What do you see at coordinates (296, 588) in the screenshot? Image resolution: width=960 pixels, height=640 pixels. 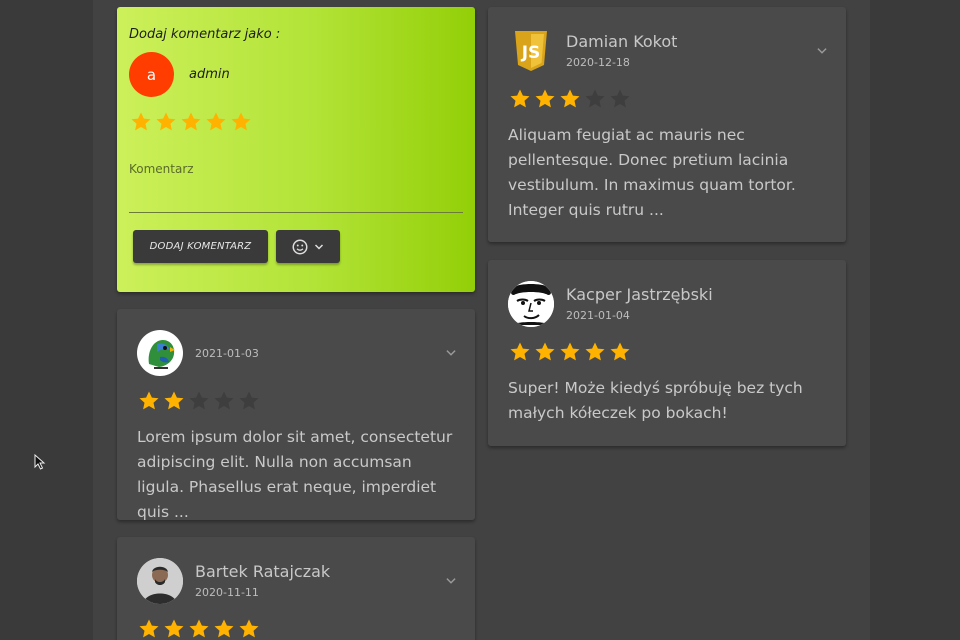 I see `review-card: Bartek Ratajczak 2020-11-11` at bounding box center [296, 588].